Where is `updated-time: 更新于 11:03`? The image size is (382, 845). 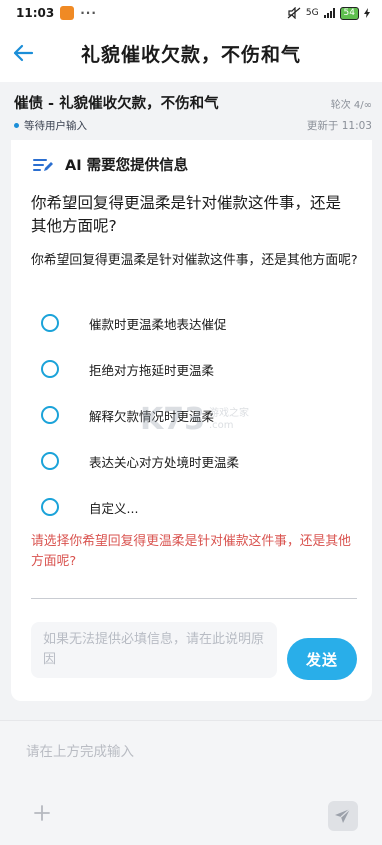
updated-time: 更新于 11:03 is located at coordinates (339, 126).